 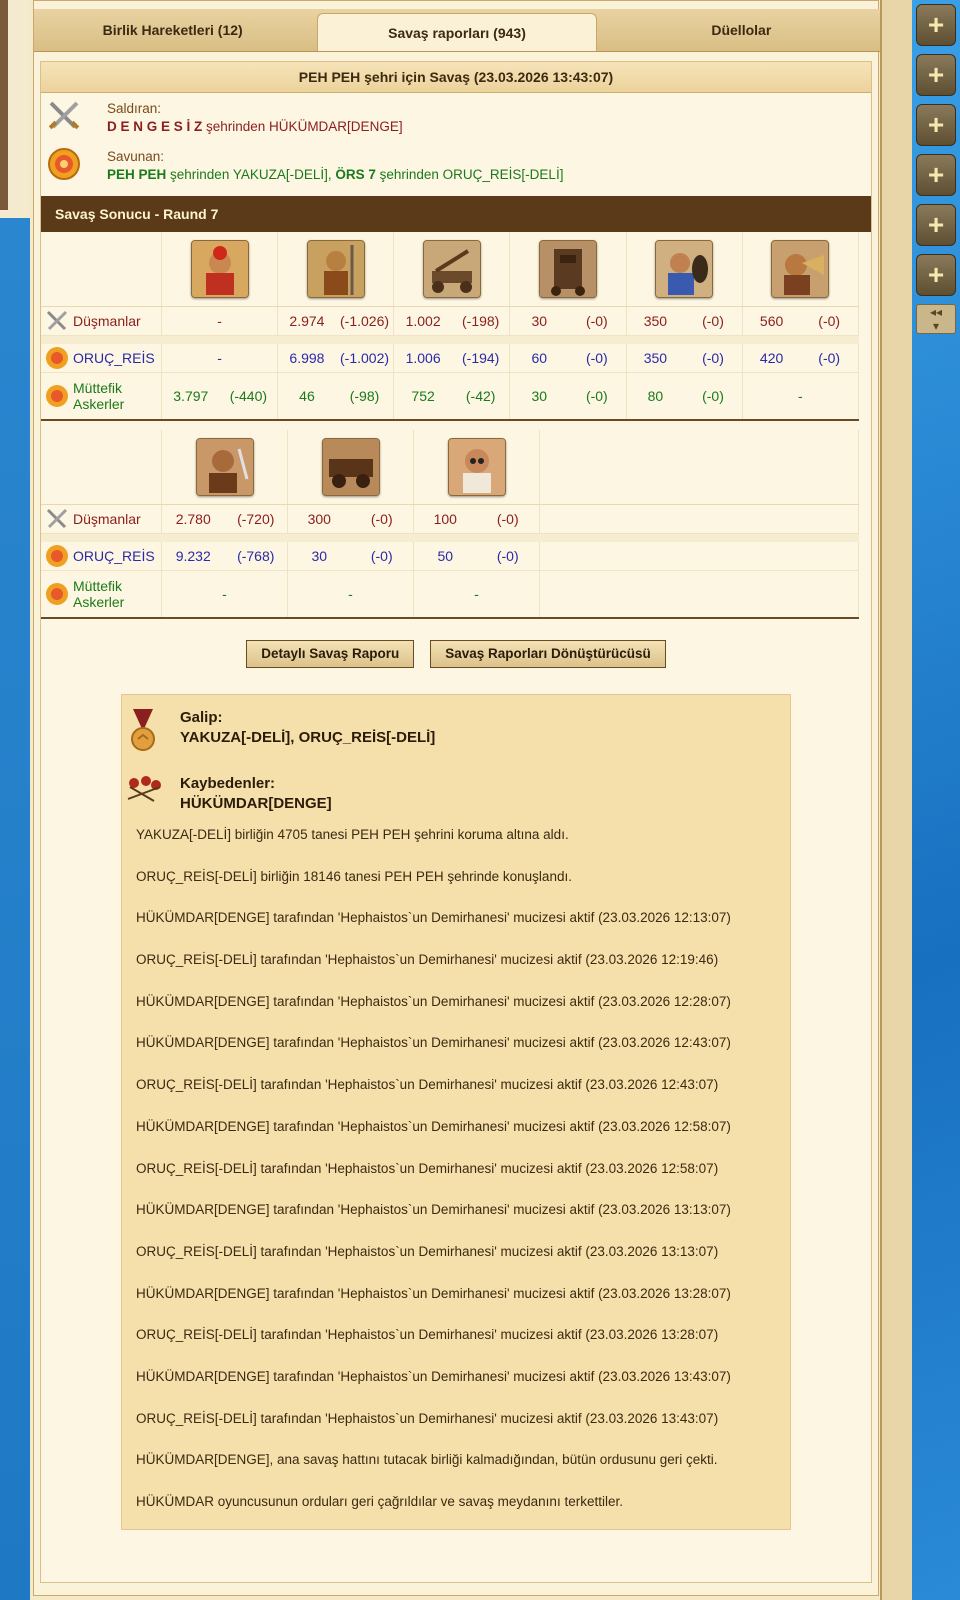 What do you see at coordinates (136, 174) in the screenshot?
I see `defender-city1-link: PEH PEH` at bounding box center [136, 174].